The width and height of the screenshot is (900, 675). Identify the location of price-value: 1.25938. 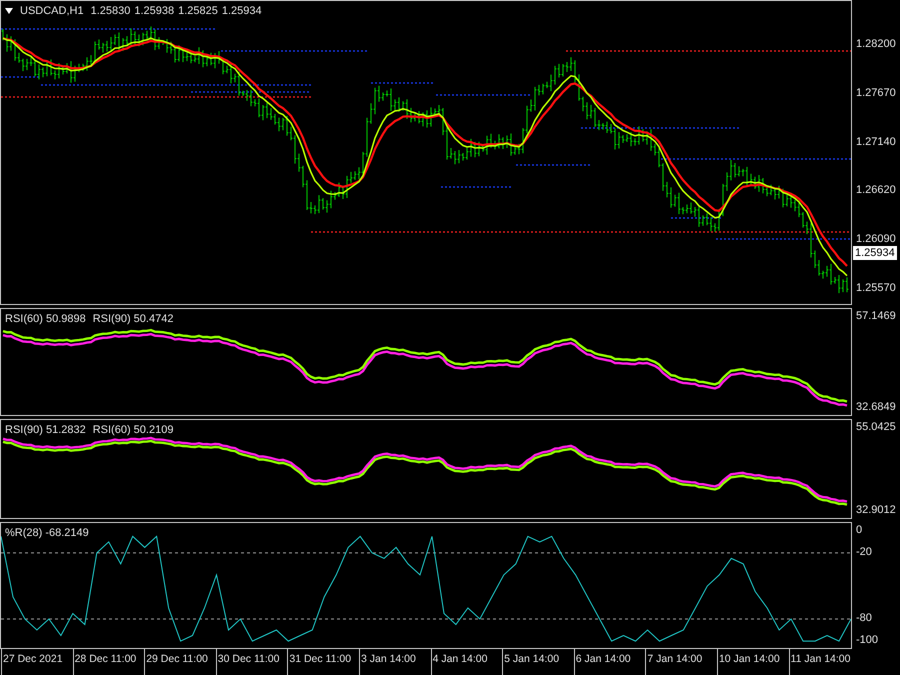
(154, 11).